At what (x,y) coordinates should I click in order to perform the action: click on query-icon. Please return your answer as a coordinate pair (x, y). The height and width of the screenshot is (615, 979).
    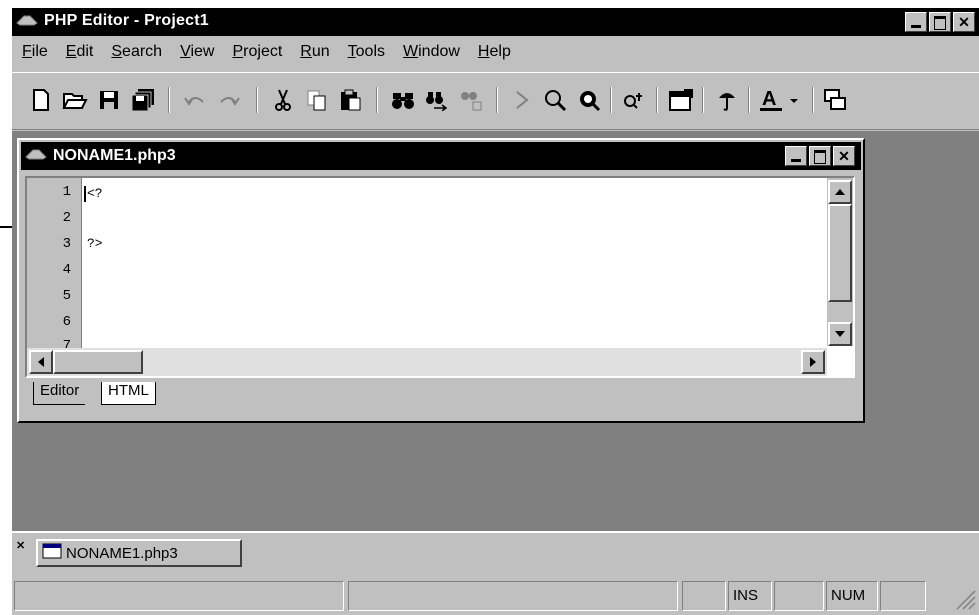
    Looking at the image, I should click on (635, 100).